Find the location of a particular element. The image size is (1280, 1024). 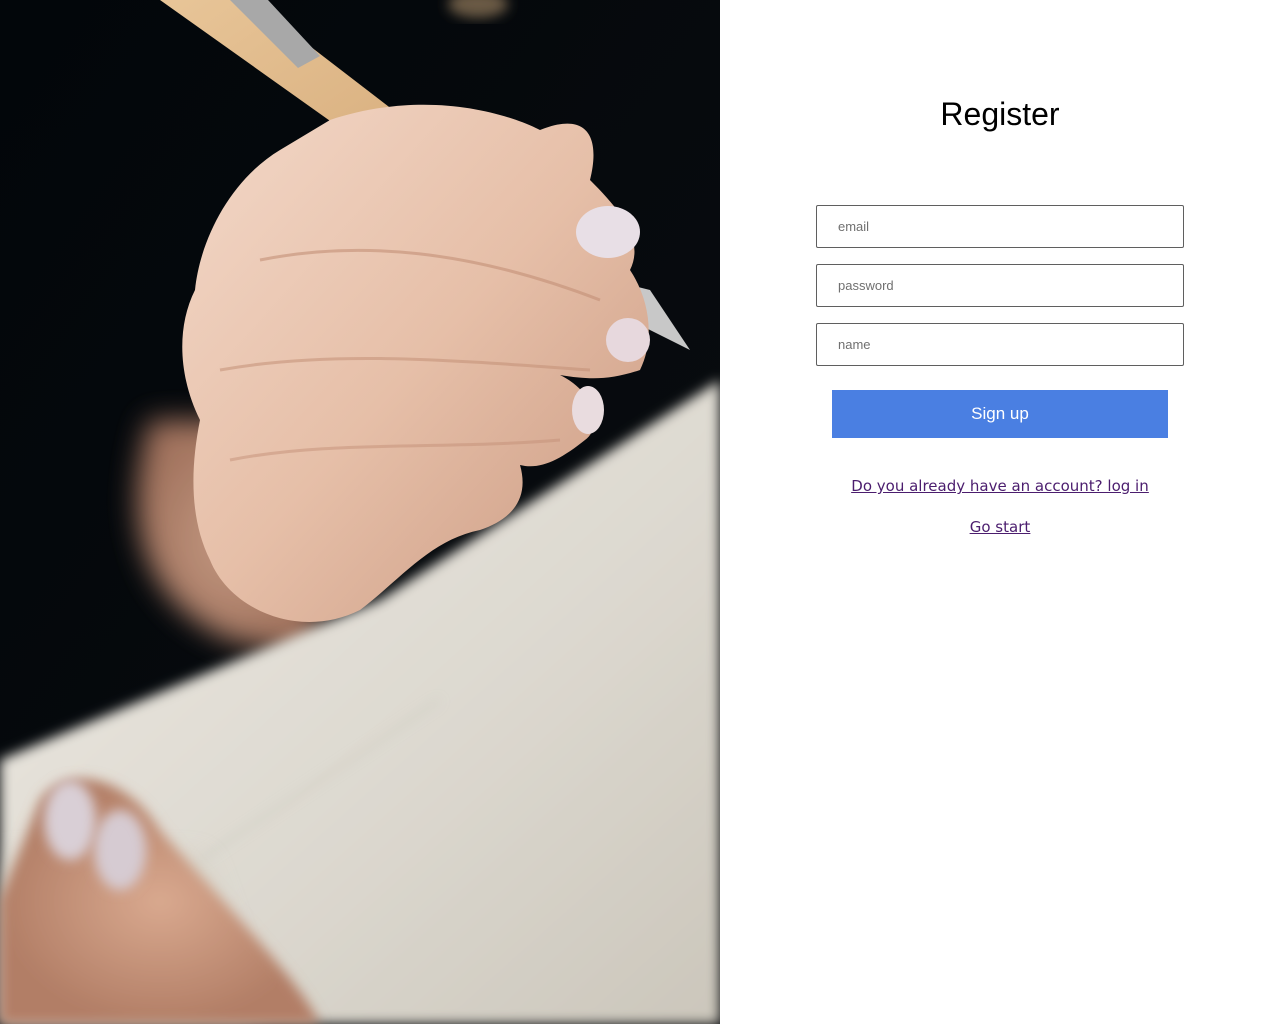

sign-up-button: Sign up is located at coordinates (1000, 414).